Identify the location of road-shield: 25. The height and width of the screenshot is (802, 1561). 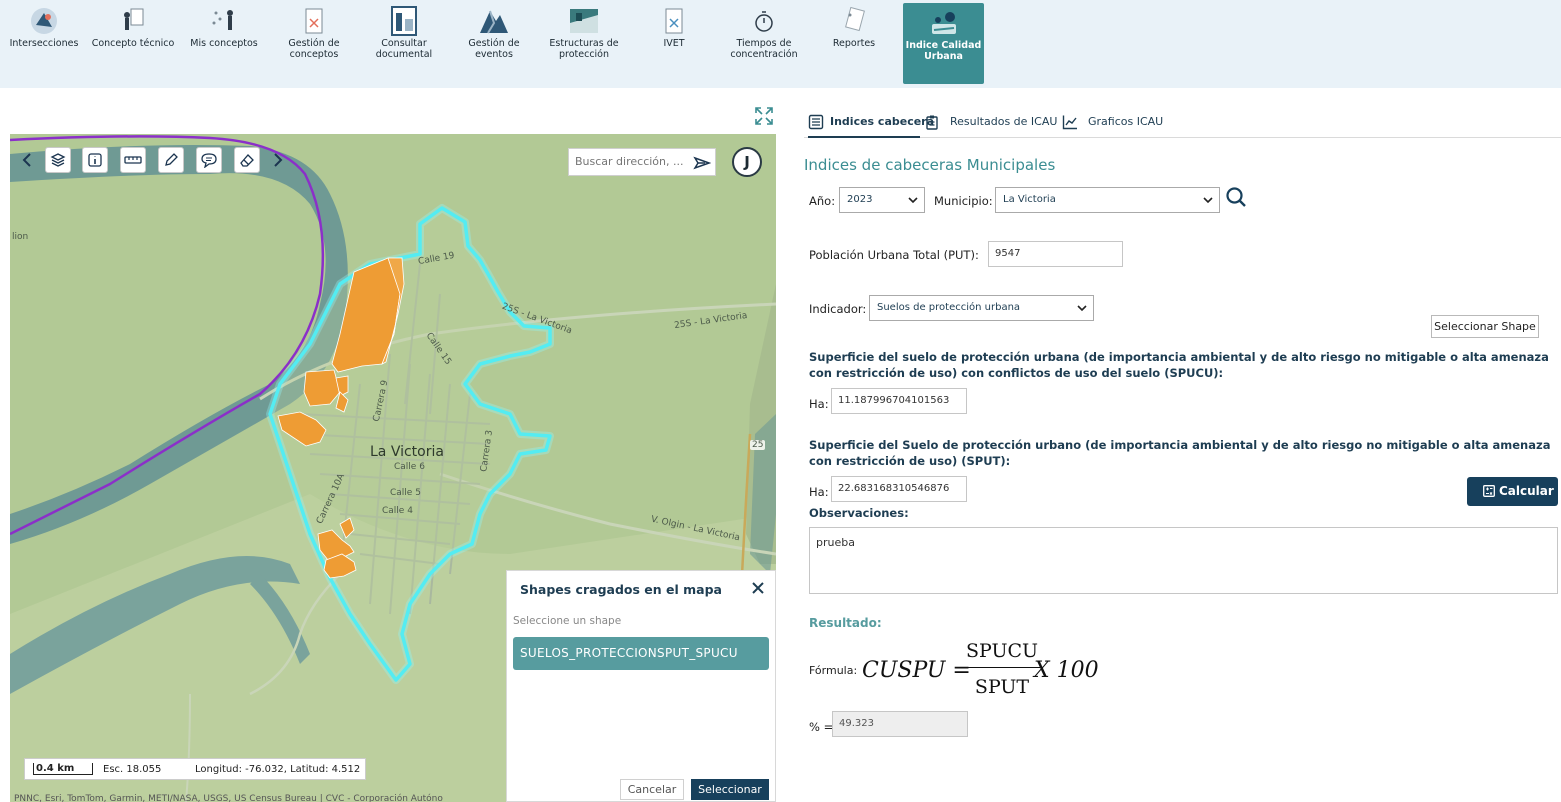
(758, 445).